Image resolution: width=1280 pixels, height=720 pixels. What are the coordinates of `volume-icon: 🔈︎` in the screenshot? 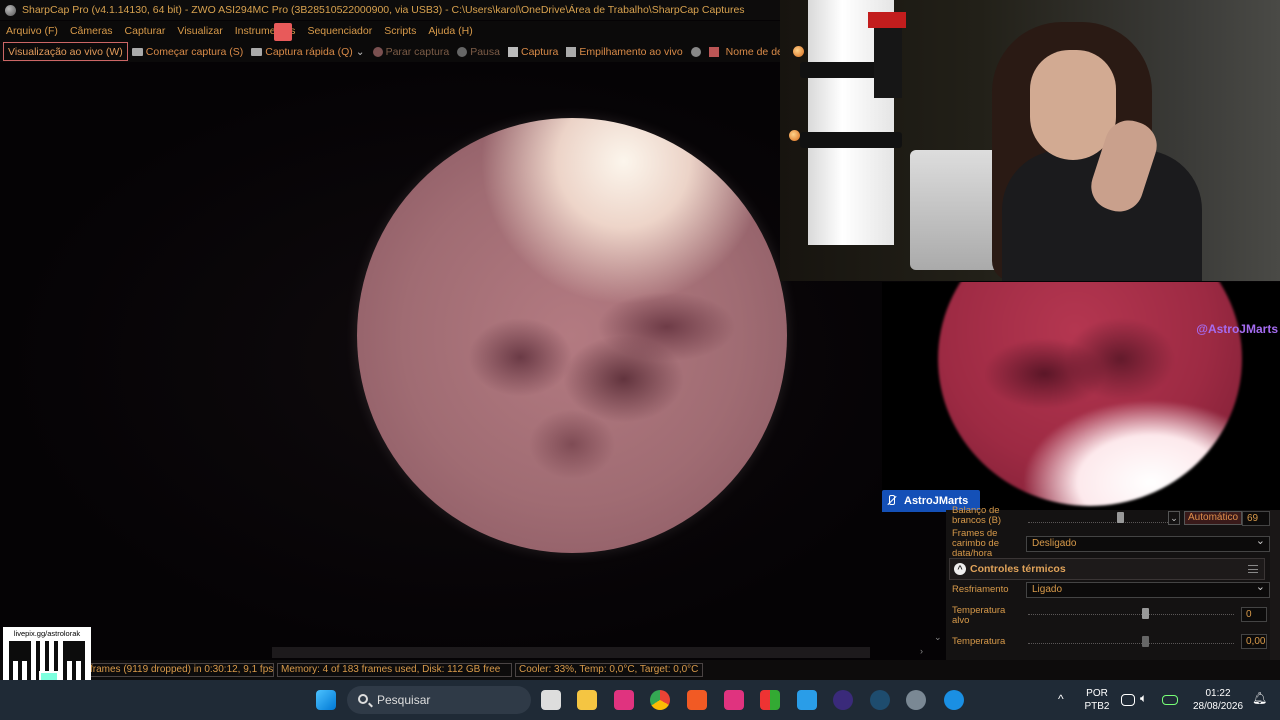 It's located at (1143, 698).